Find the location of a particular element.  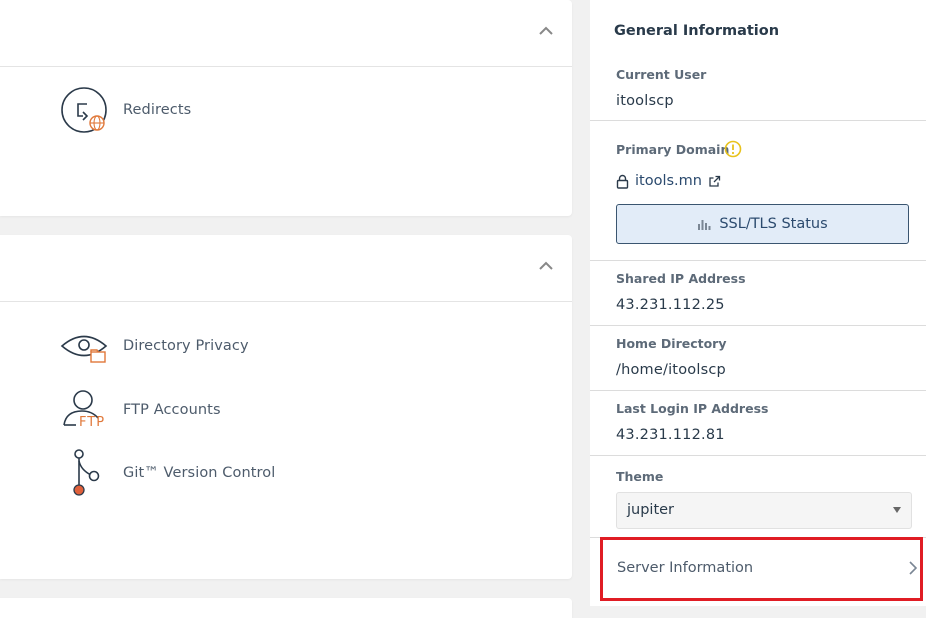

last-login-ip-value: 43.231.112.81 is located at coordinates (670, 435).